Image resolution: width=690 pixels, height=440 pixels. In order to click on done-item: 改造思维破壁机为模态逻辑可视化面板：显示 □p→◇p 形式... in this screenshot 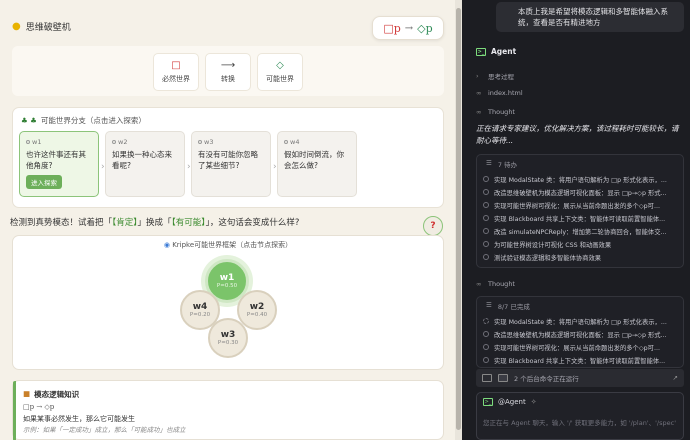, I will do `click(581, 334)`.